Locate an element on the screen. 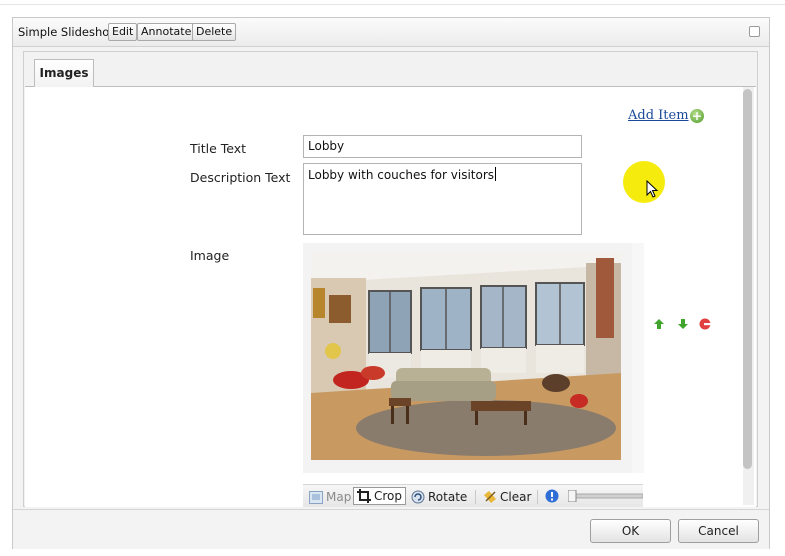 This screenshot has width=785, height=556. scrollbar-thumb is located at coordinates (747, 279).